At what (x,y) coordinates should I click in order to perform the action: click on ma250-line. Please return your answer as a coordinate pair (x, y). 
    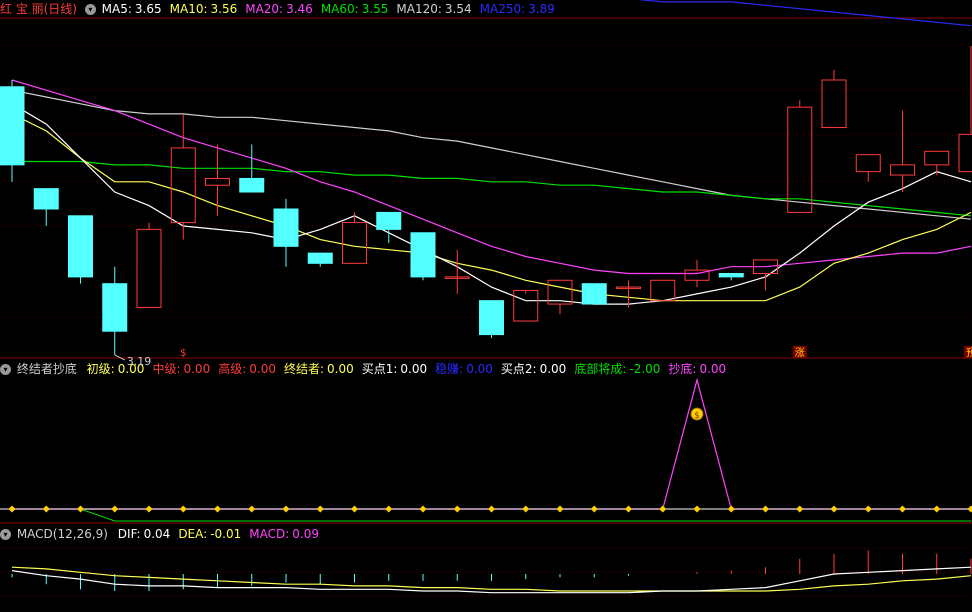
    Looking at the image, I should click on (804, 13).